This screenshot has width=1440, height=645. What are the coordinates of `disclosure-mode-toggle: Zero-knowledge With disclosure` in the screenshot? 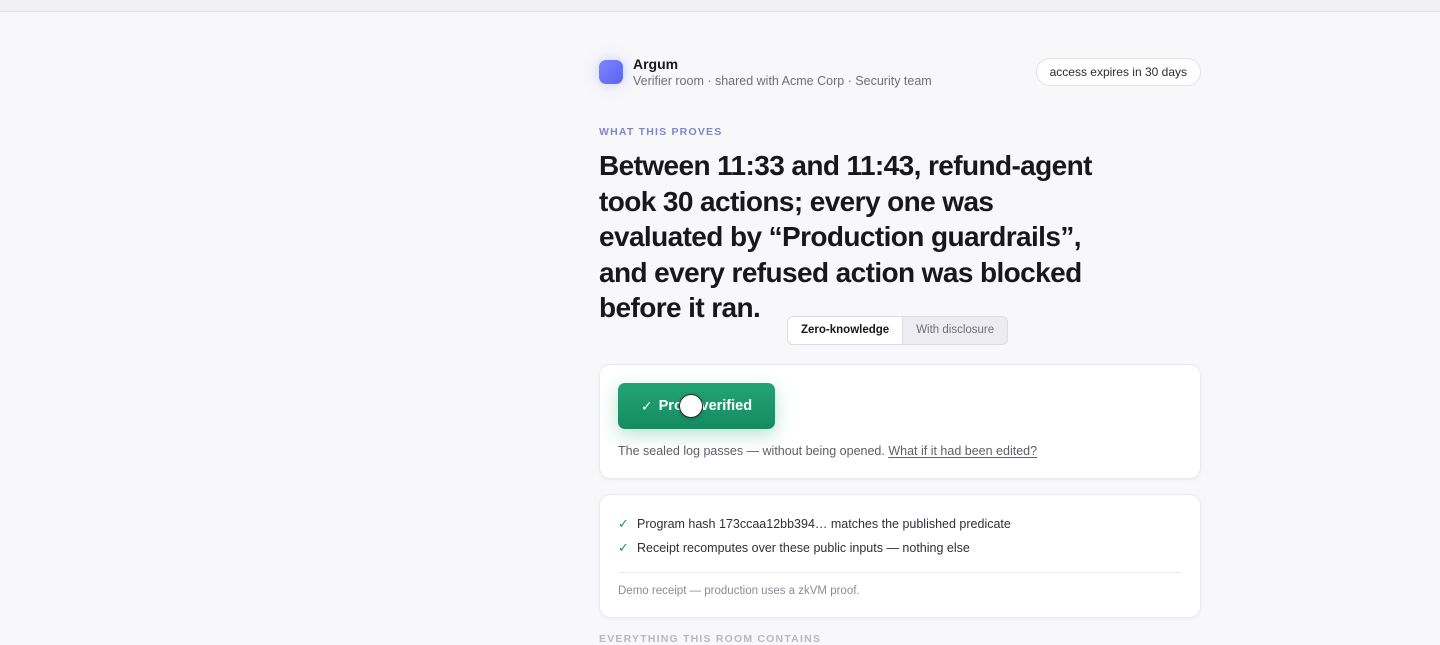 It's located at (898, 330).